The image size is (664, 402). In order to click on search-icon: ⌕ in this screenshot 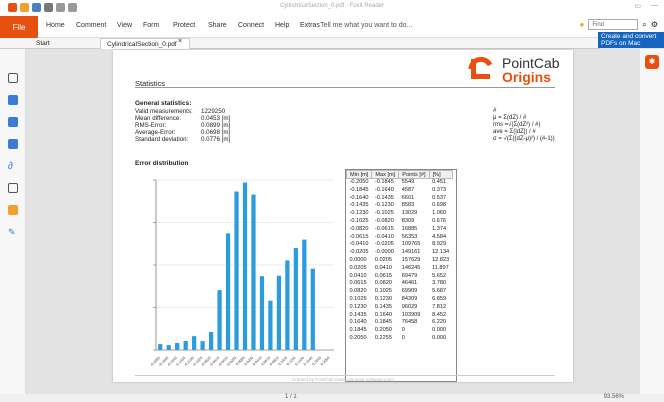, I will do `click(644, 25)`.